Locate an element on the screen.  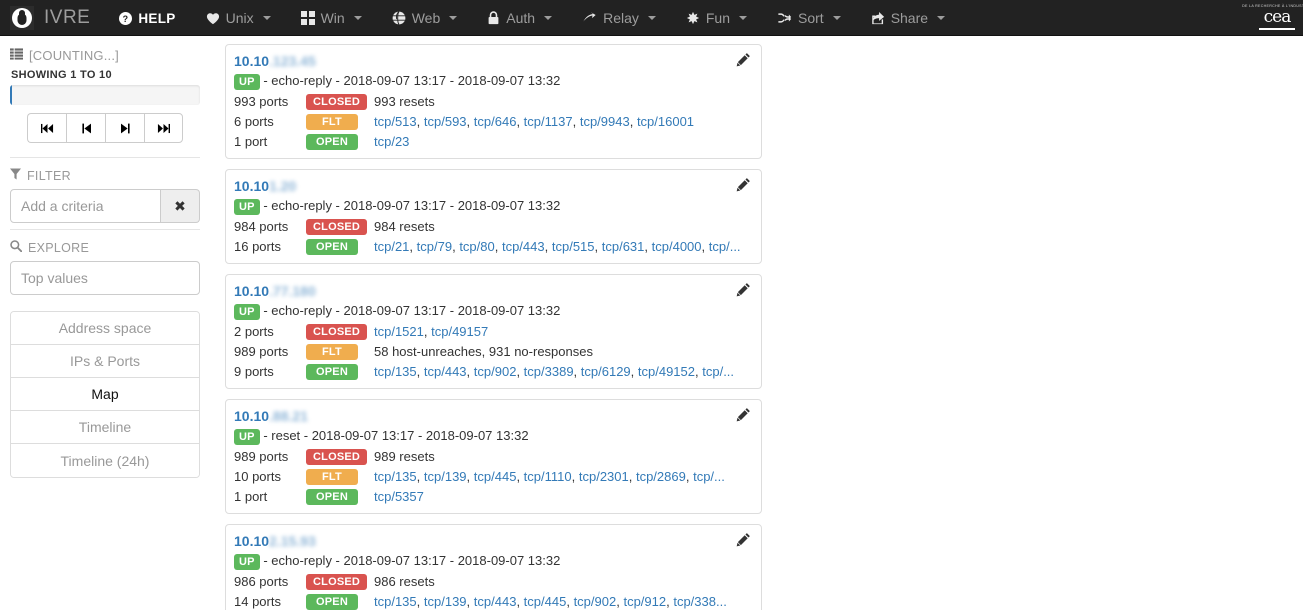
showing-label: SHOWING 1 TO 10 is located at coordinates (61, 75).